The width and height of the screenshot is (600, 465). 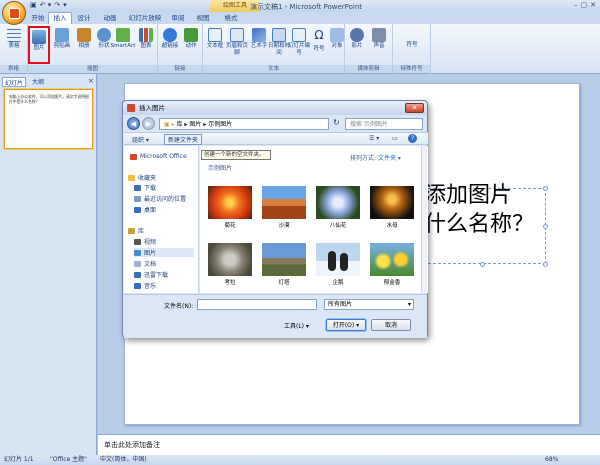 What do you see at coordinates (391, 325) in the screenshot?
I see `cancel-button: 取消` at bounding box center [391, 325].